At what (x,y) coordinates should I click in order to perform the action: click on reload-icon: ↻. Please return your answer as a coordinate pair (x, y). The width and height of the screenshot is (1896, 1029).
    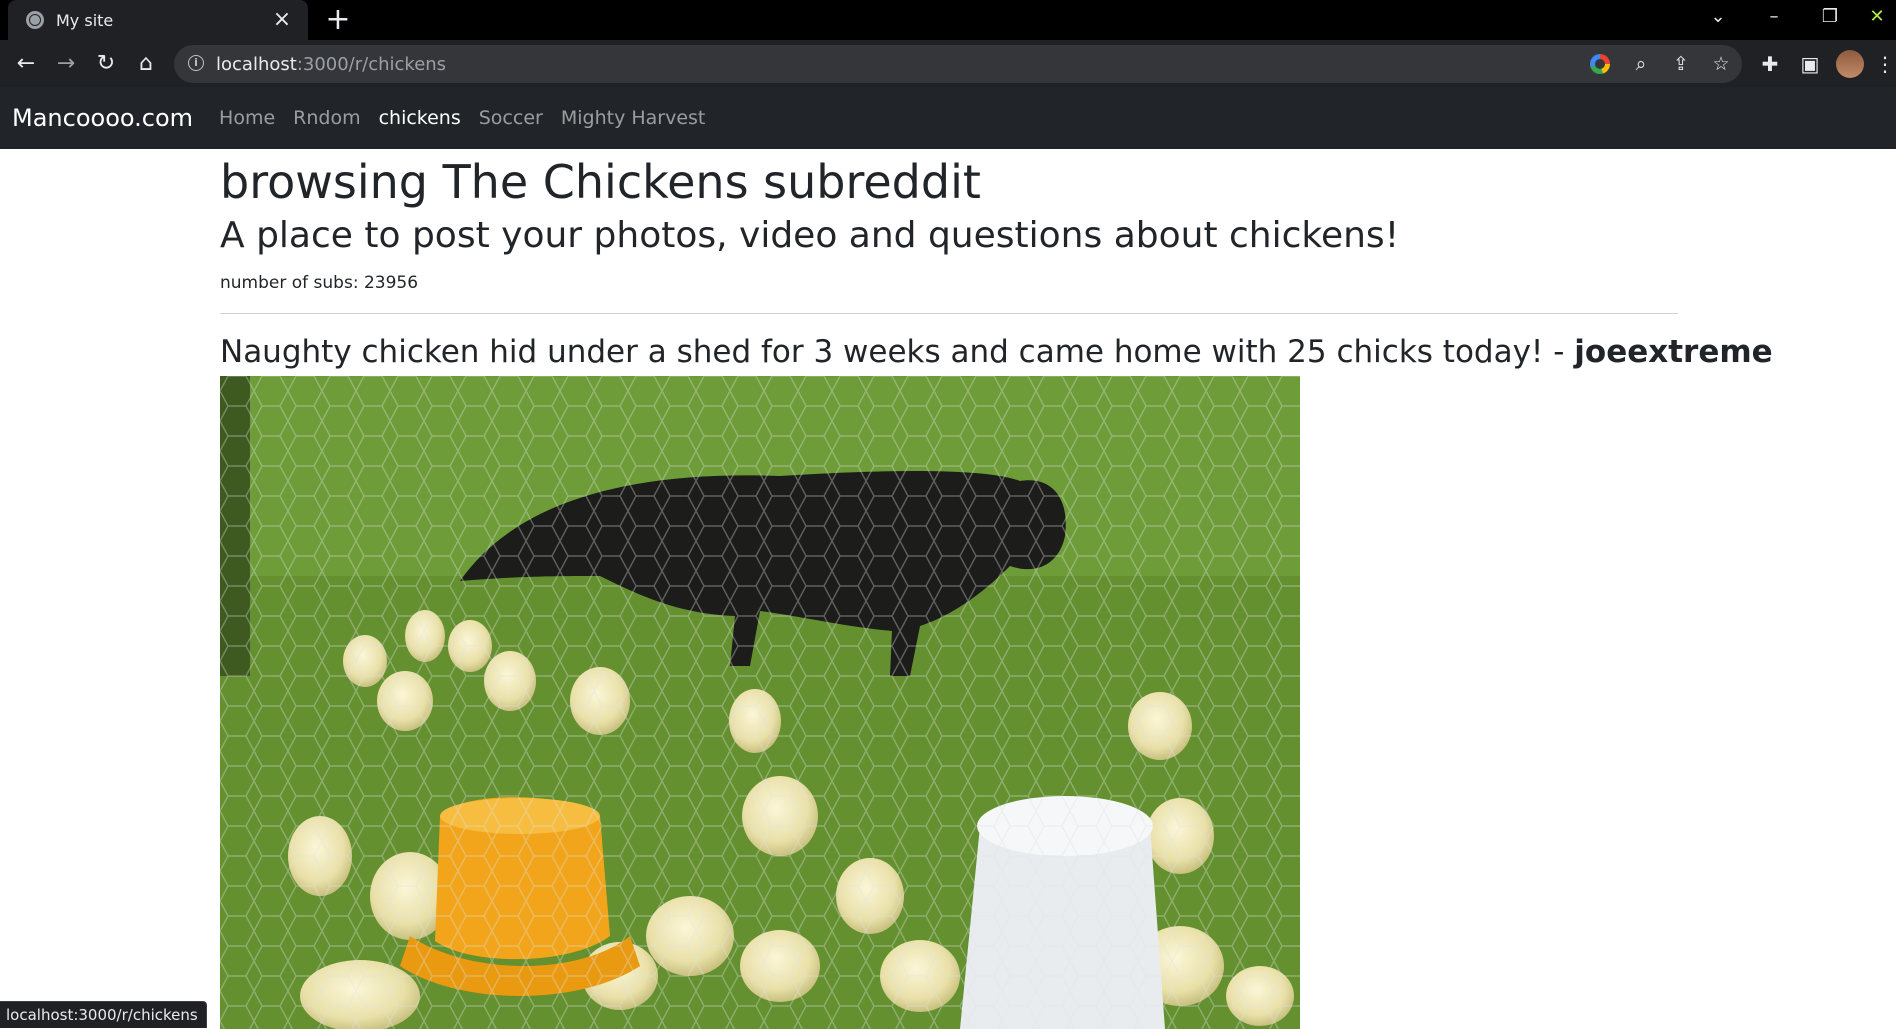
    Looking at the image, I should click on (106, 64).